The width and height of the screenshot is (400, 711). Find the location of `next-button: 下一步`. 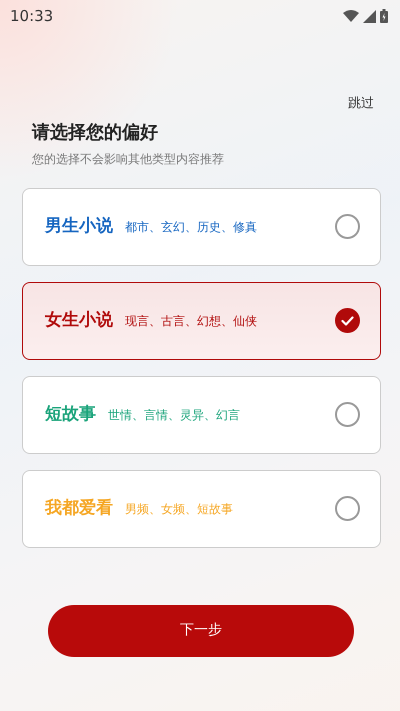

next-button: 下一步 is located at coordinates (201, 630).